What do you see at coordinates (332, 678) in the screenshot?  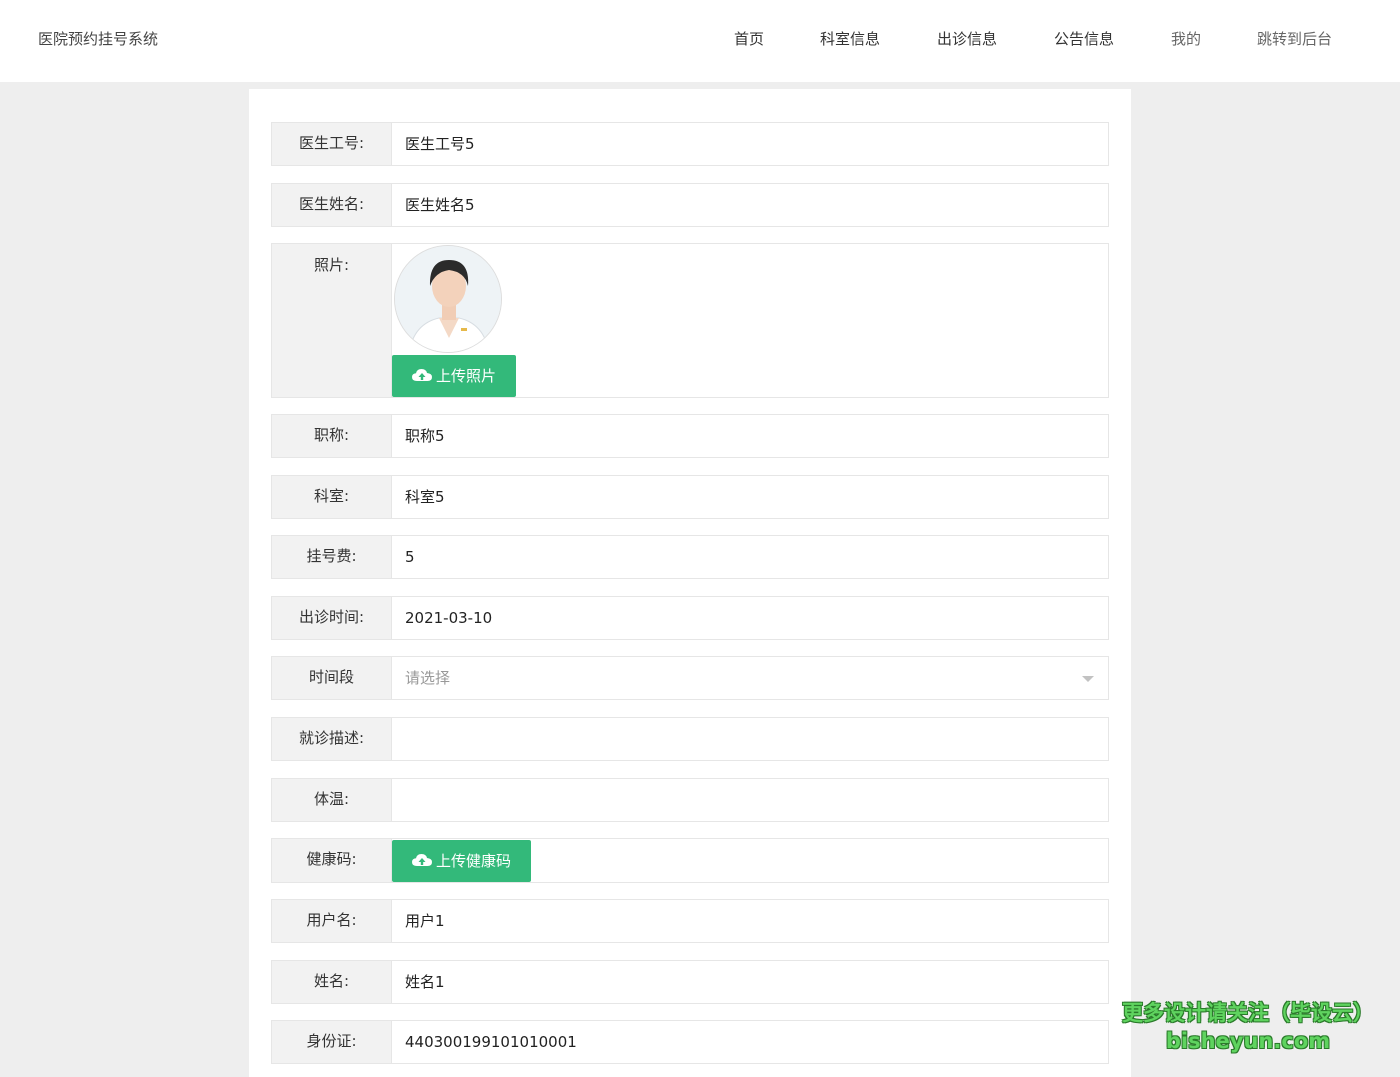 I see `label-time-slot: 时间段` at bounding box center [332, 678].